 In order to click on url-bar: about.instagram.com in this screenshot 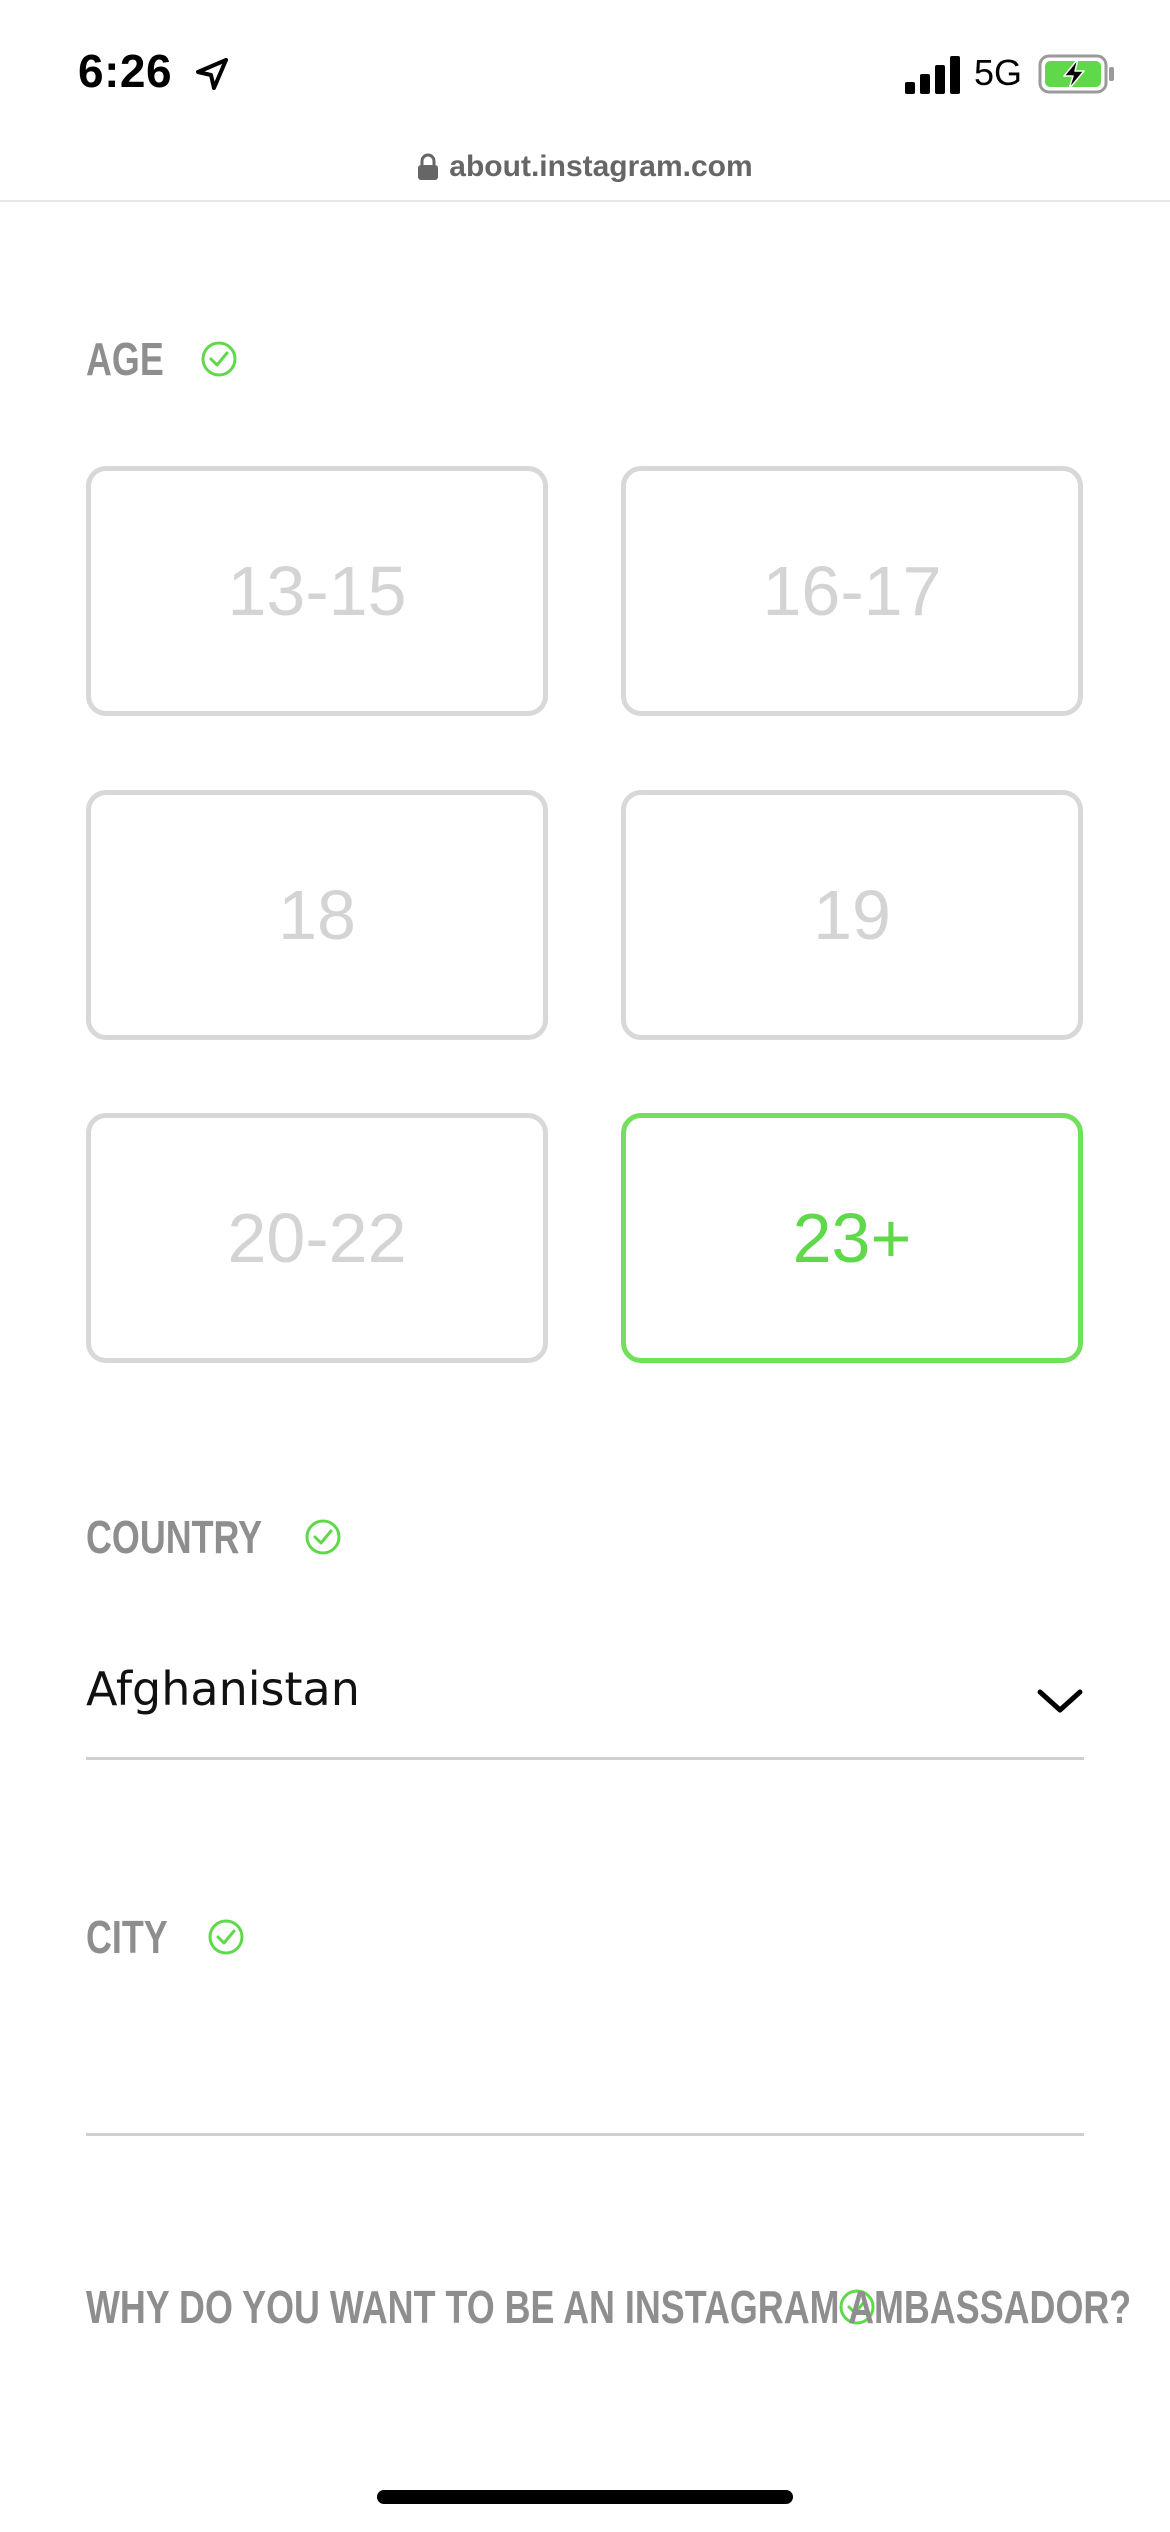, I will do `click(585, 171)`.